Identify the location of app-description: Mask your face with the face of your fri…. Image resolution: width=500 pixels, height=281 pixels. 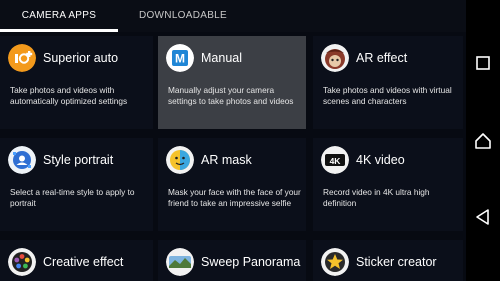
(234, 197).